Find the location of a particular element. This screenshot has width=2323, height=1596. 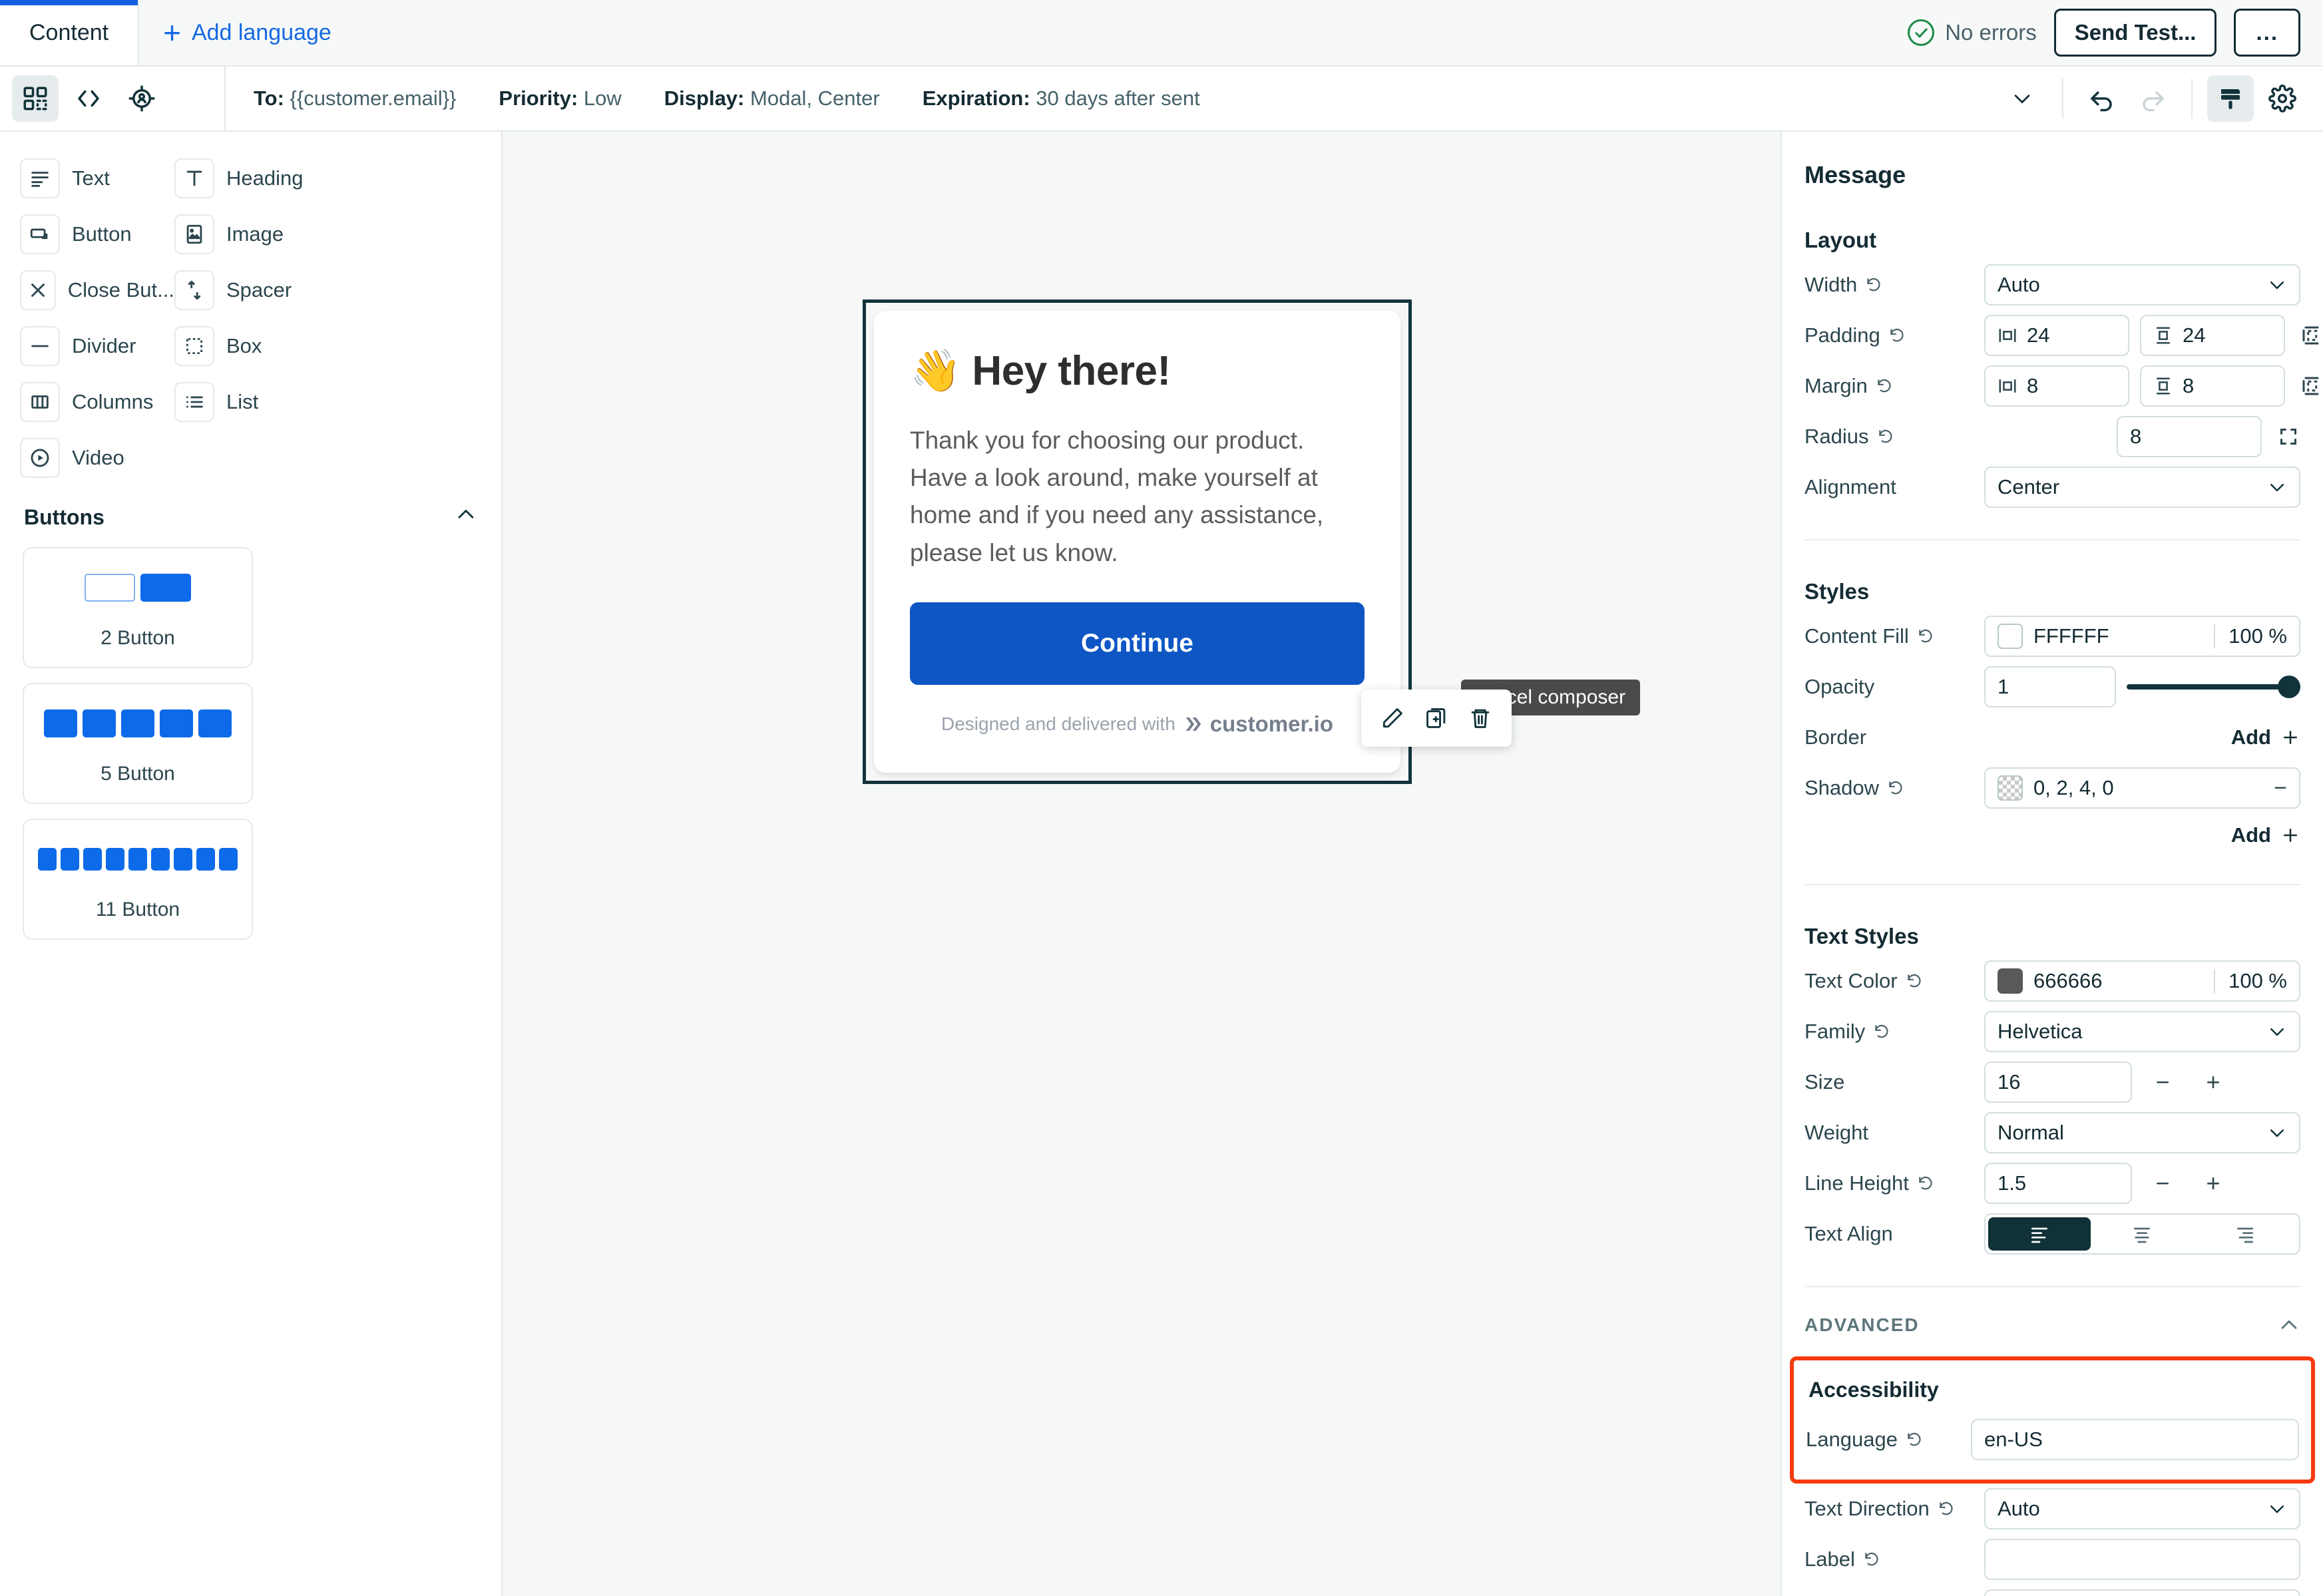

corner-radius-icon is located at coordinates (2288, 437).